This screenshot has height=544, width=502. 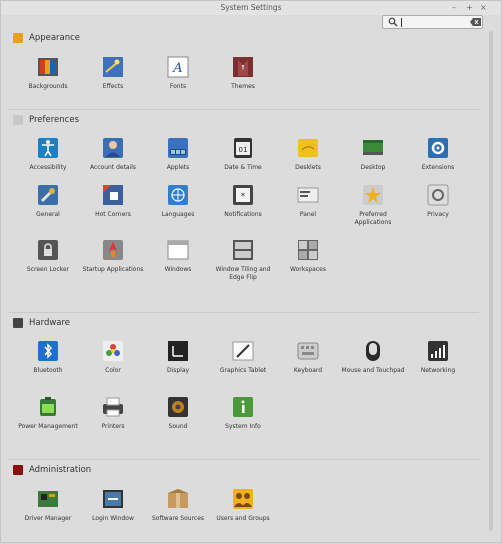 I want to click on settings-item-keyboard: Keyboard, so click(x=308, y=366).